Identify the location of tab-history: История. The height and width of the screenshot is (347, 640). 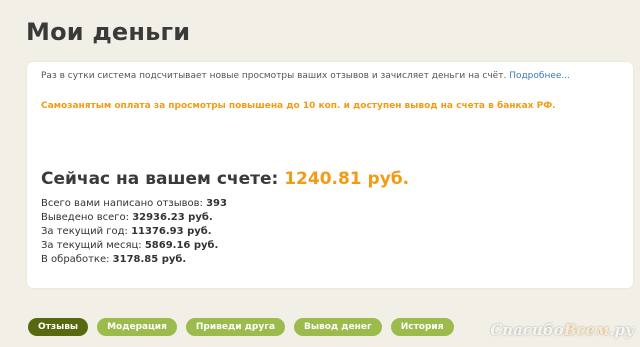
(422, 327).